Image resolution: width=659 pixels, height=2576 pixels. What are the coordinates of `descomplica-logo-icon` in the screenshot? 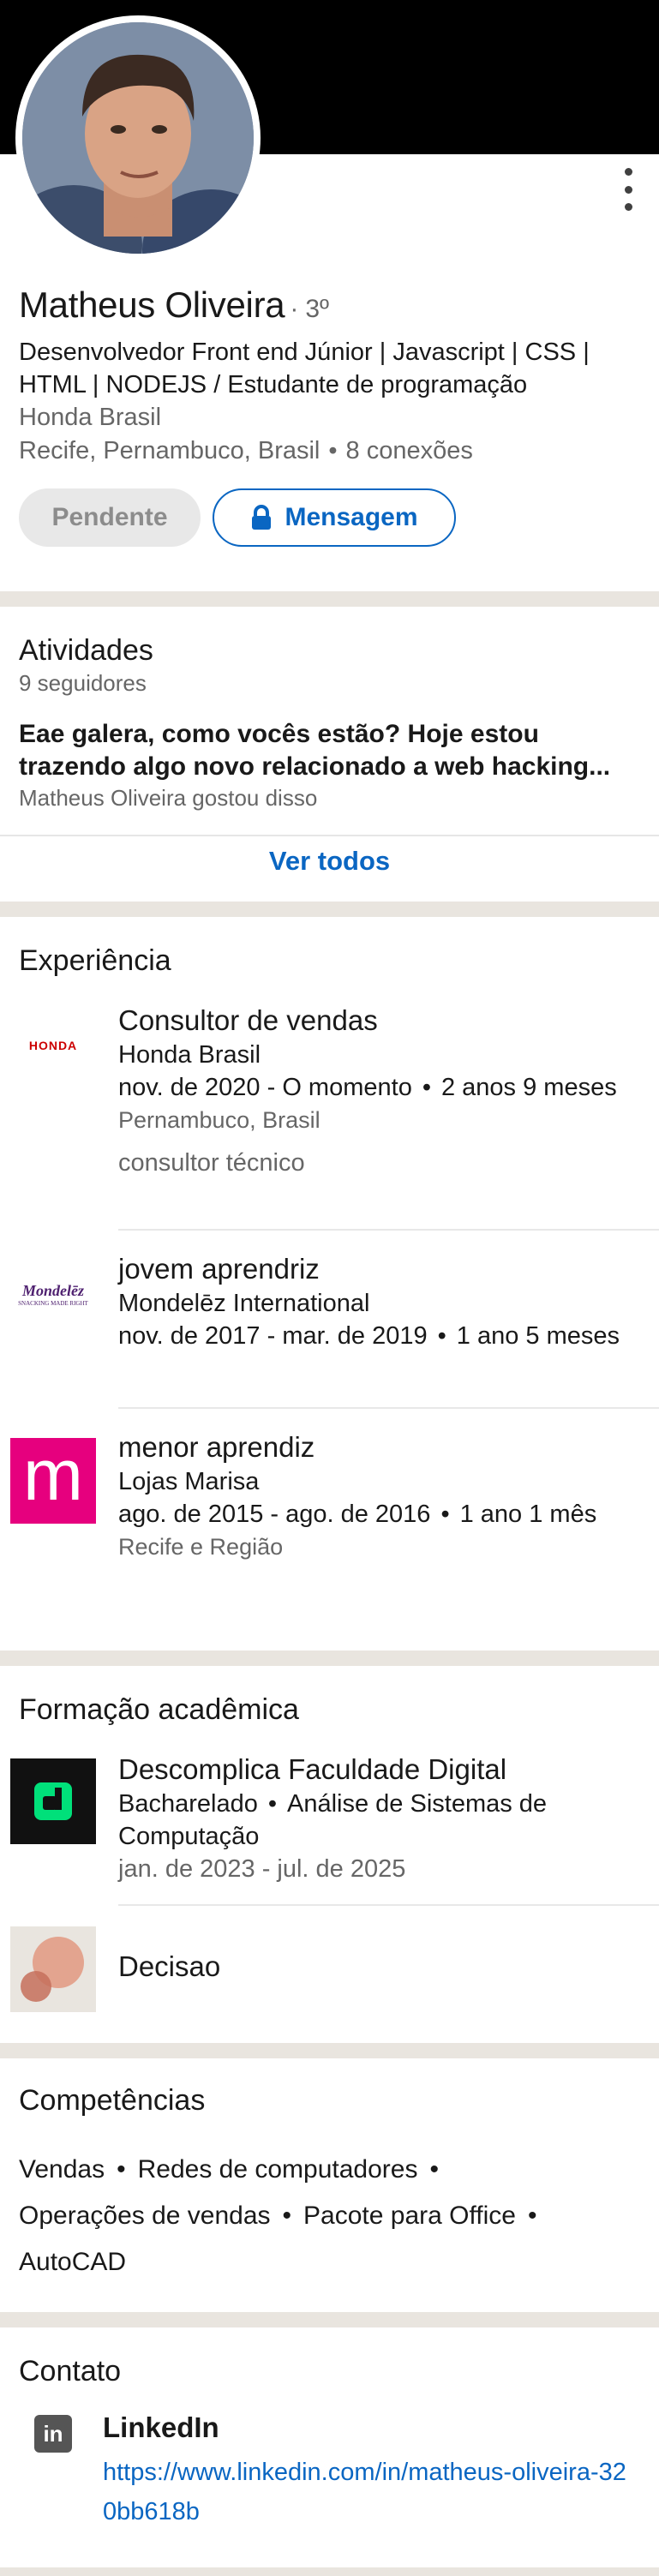 It's located at (53, 1801).